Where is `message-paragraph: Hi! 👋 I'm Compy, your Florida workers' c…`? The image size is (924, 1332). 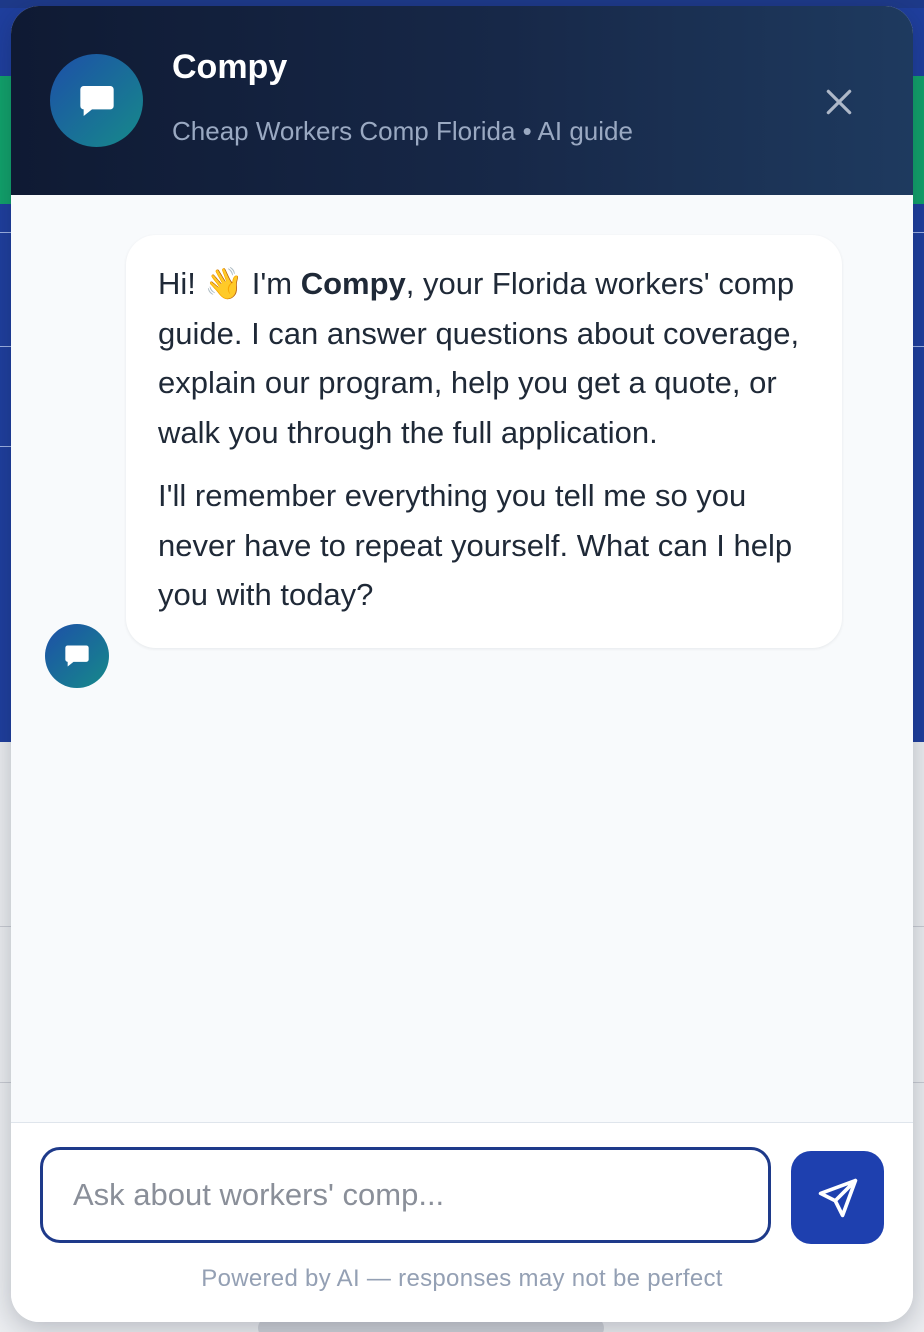 message-paragraph: Hi! 👋 I'm Compy, your Florida workers' c… is located at coordinates (479, 358).